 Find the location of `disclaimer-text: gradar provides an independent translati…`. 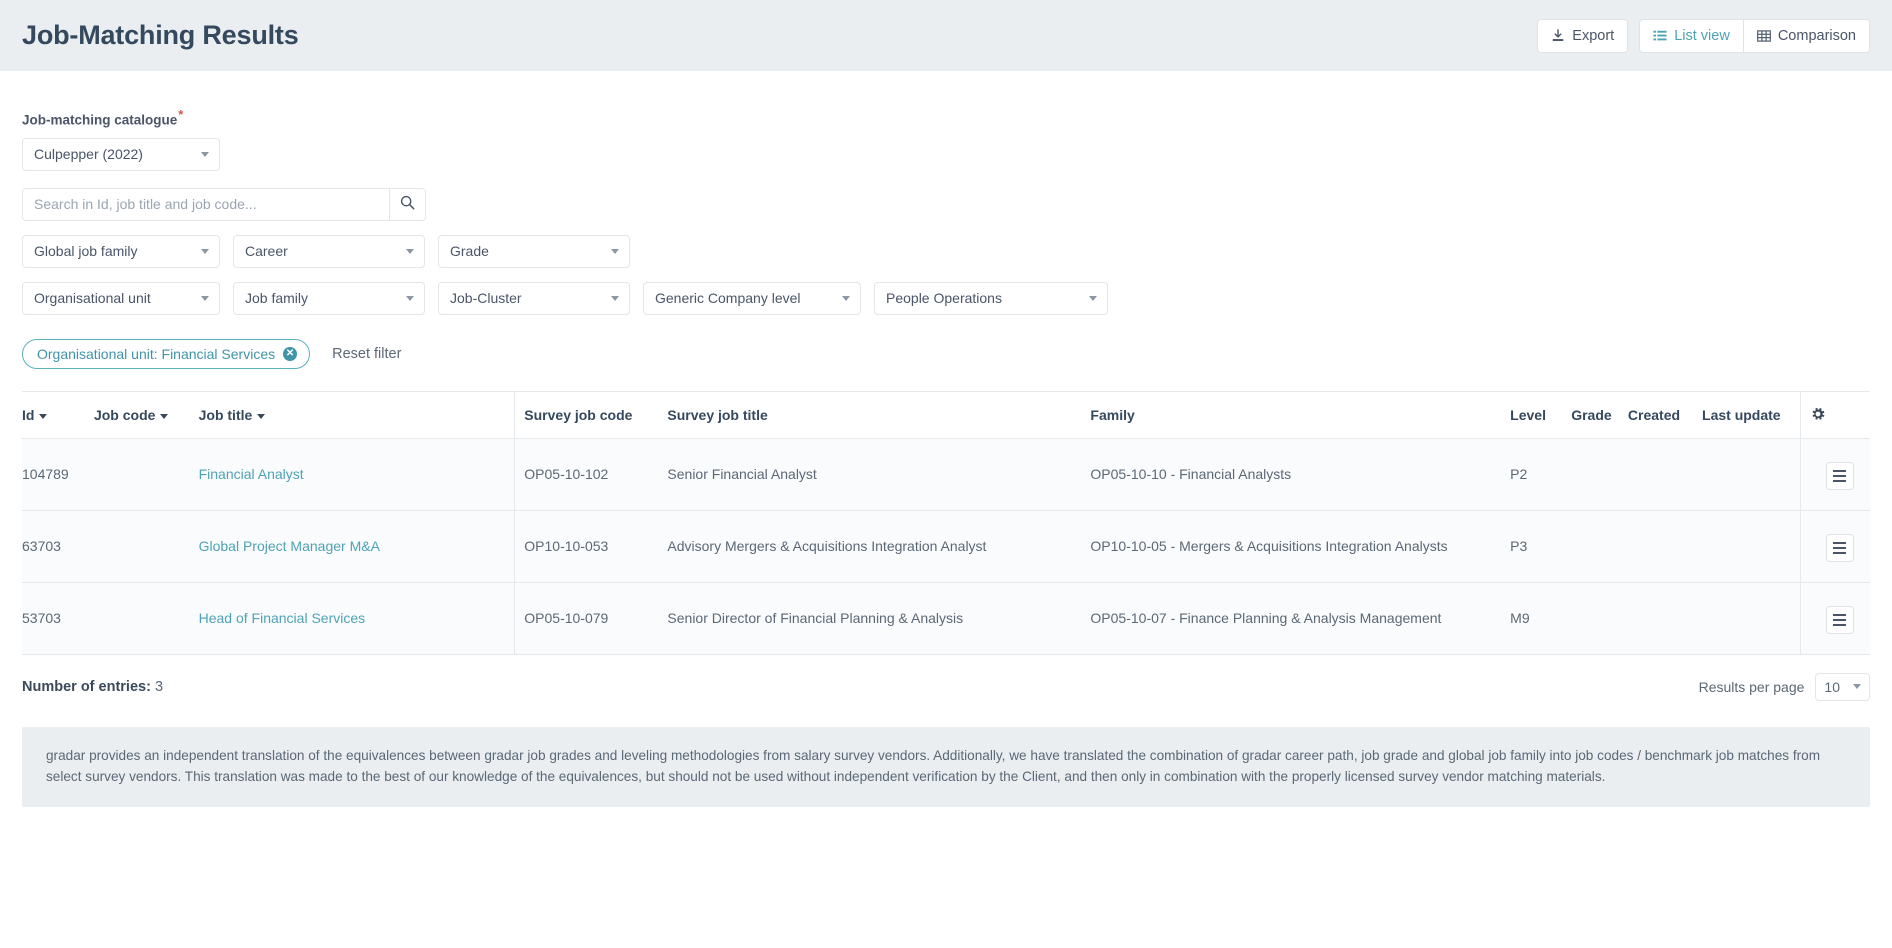

disclaimer-text: gradar provides an independent translati… is located at coordinates (946, 766).